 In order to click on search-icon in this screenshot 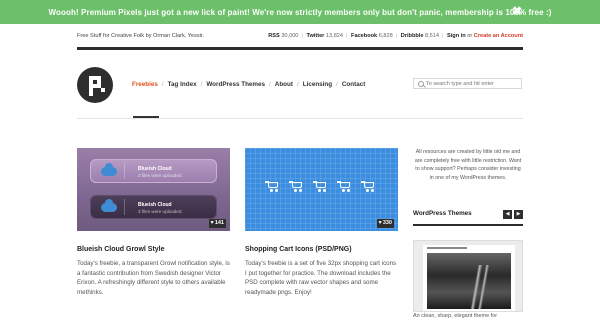, I will do `click(421, 84)`.